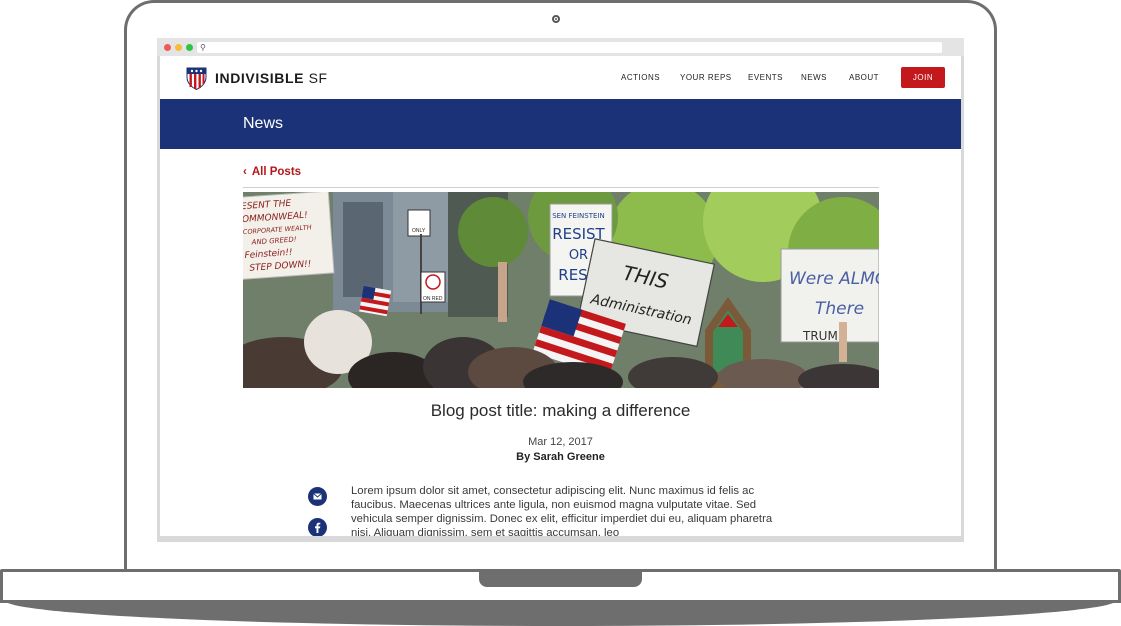 This screenshot has height=626, width=1121. Describe the element at coordinates (569, 47) in the screenshot. I see `address-bar: ⚲` at that location.